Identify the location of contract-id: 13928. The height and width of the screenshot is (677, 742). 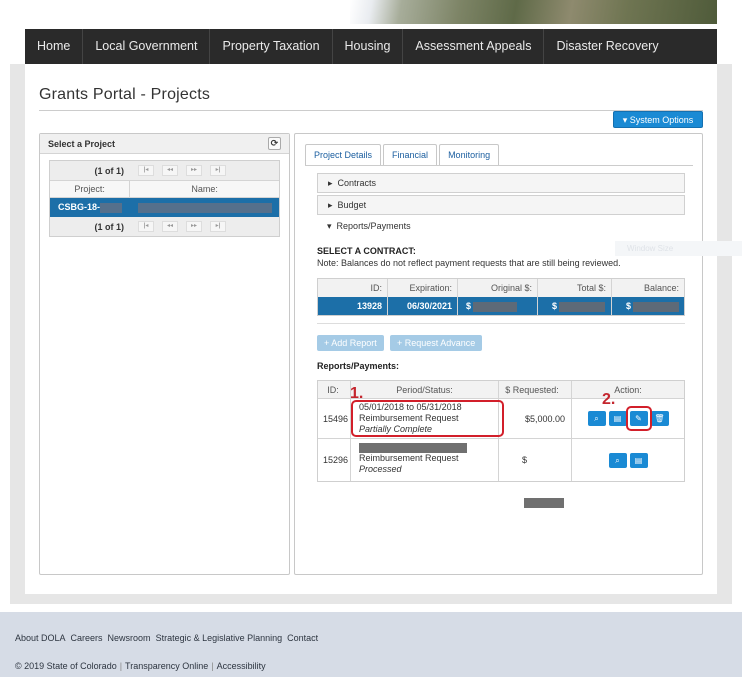
(353, 306).